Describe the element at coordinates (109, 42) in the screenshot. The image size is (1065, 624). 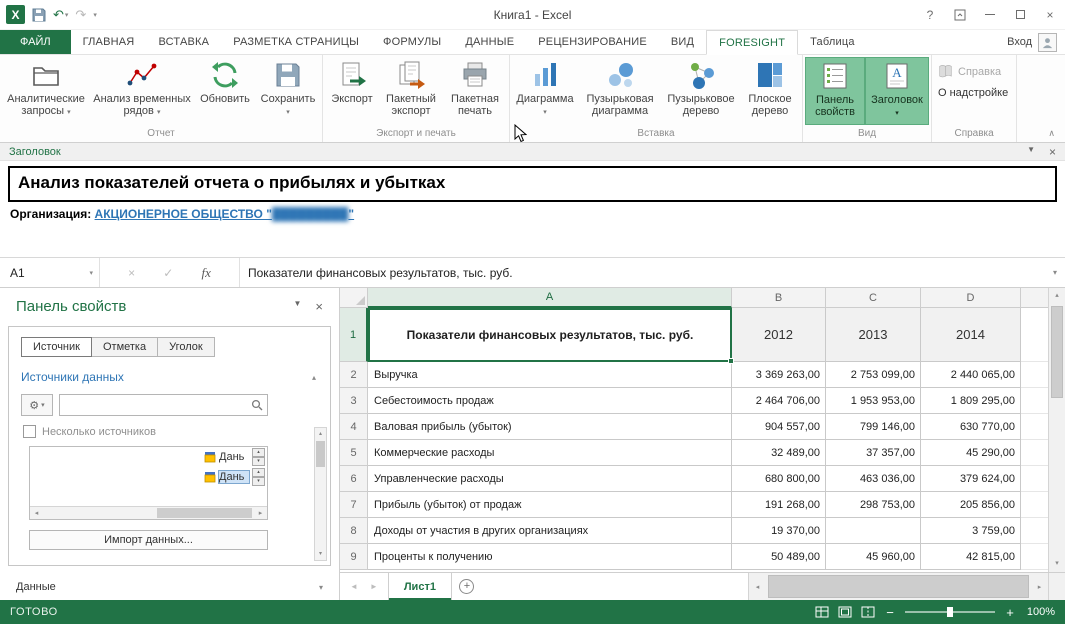
I see `tab-home: ГЛАВНАЯ` at that location.